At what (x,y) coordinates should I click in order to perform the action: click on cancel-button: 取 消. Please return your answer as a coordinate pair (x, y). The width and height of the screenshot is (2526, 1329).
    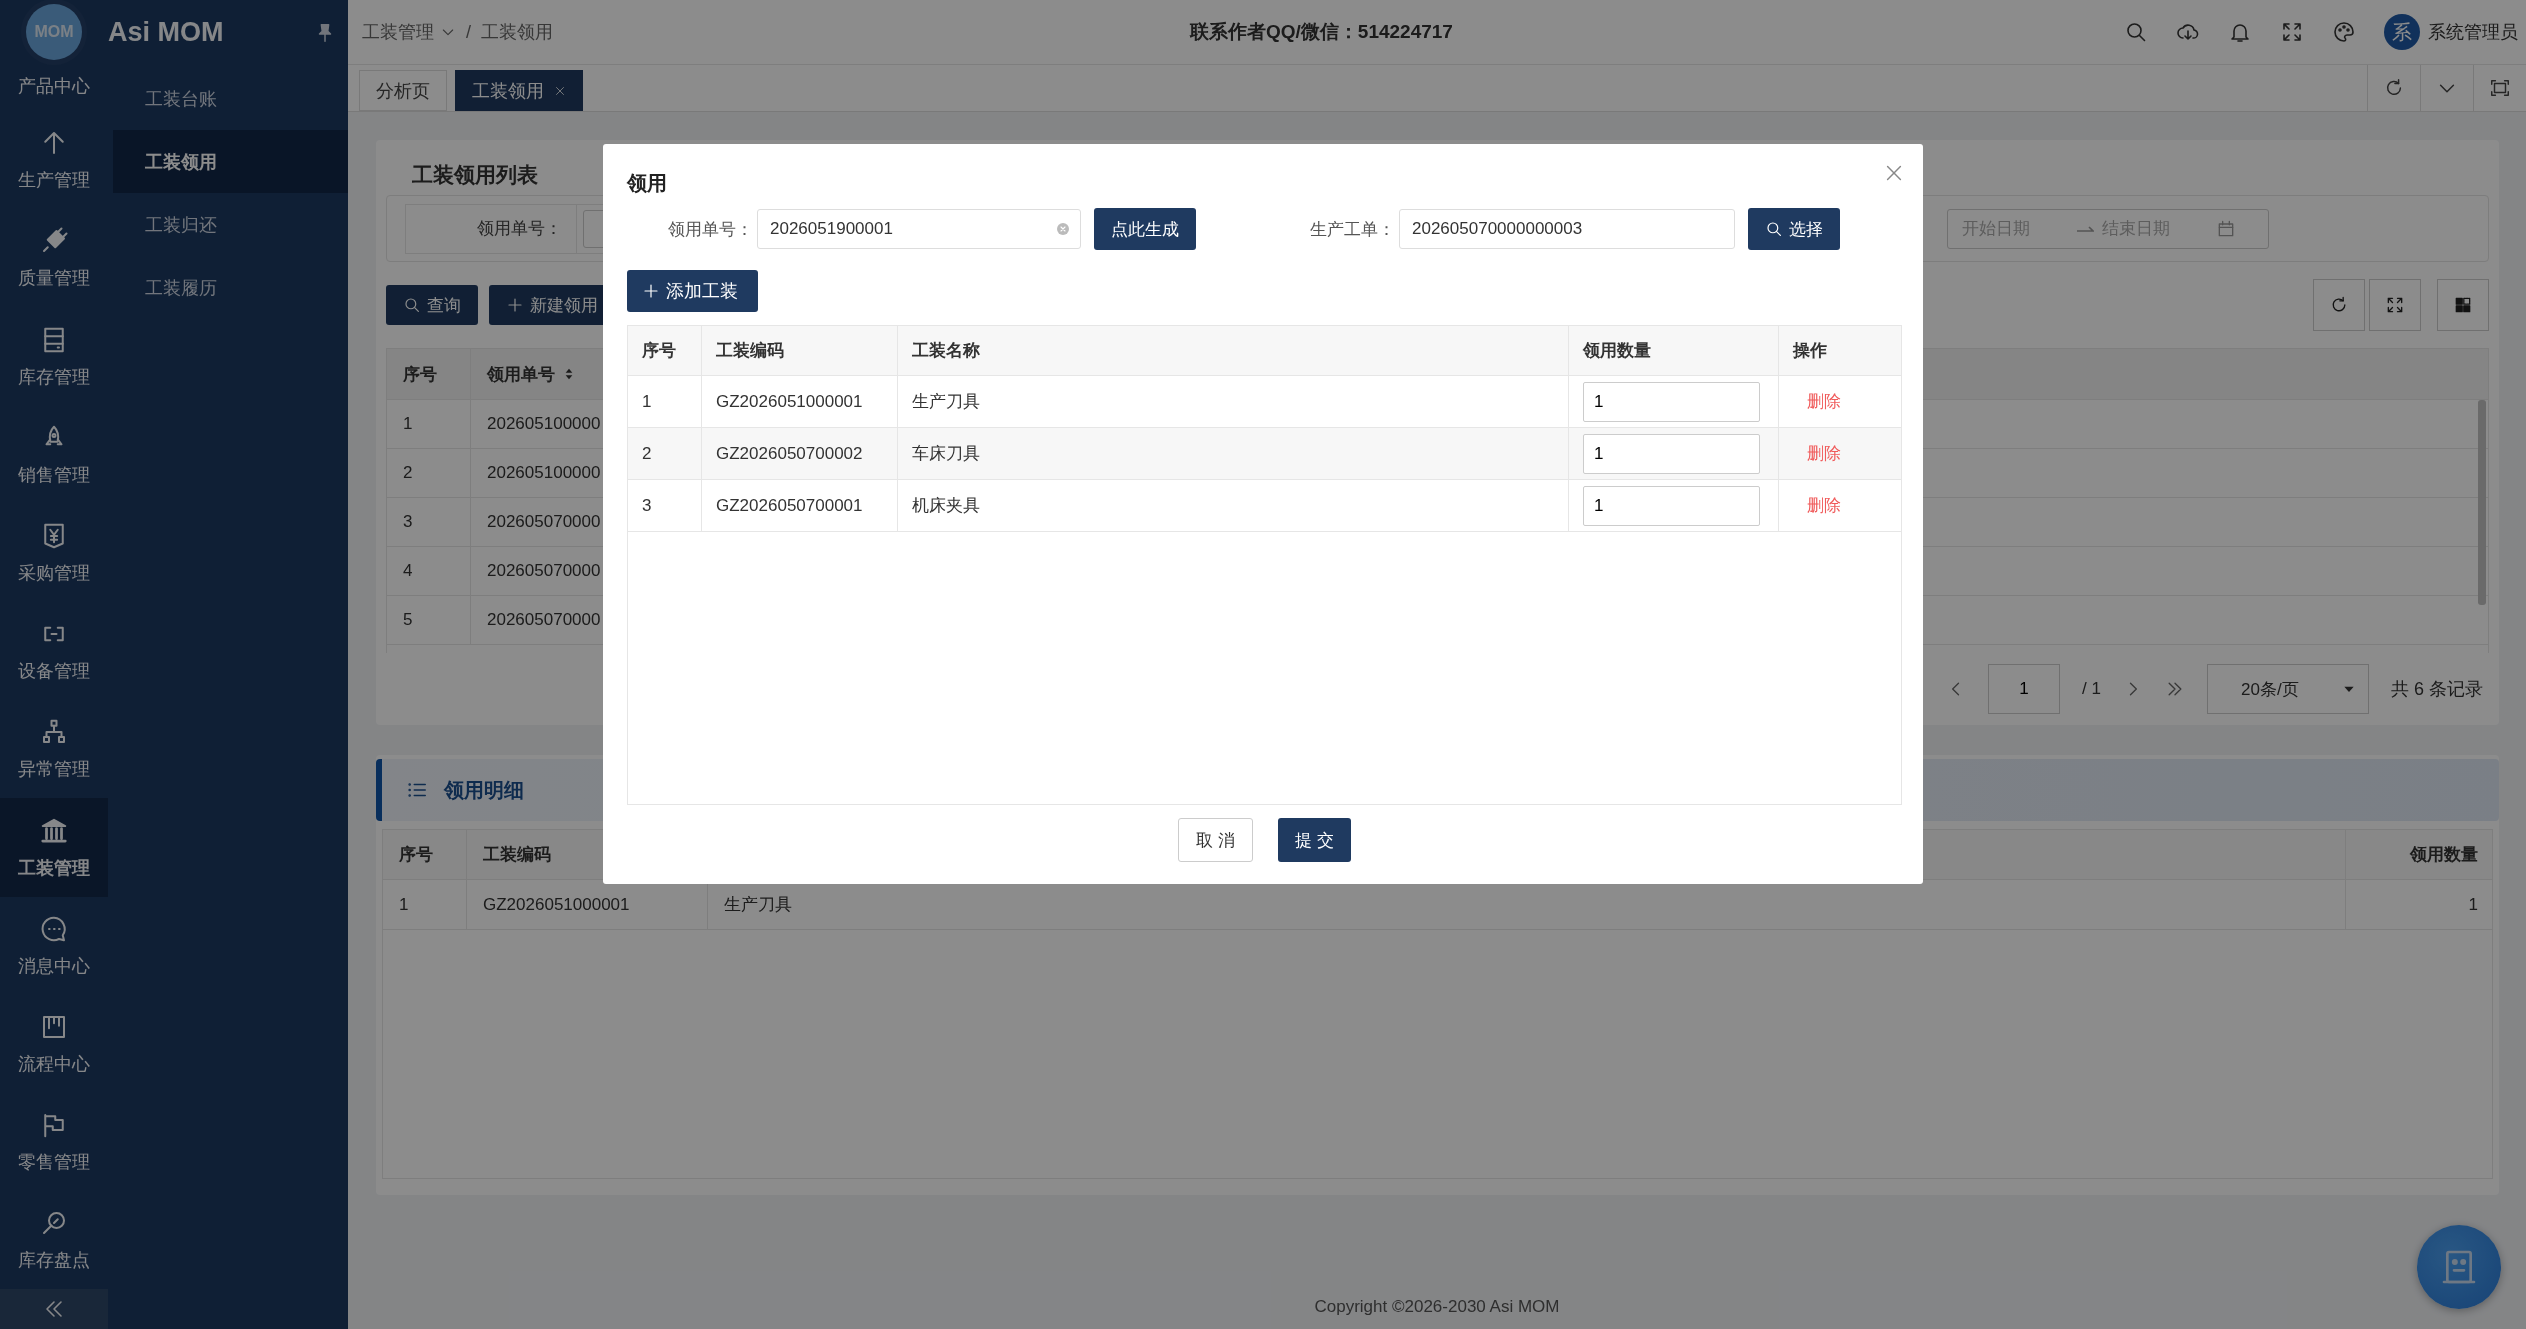
    Looking at the image, I should click on (1215, 840).